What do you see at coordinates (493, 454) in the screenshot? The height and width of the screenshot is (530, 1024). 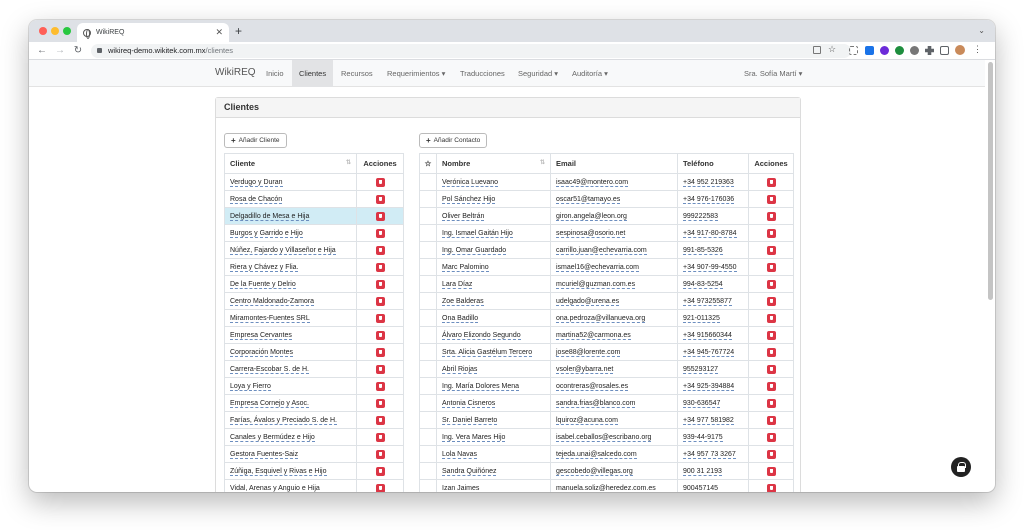 I see `contact-name-cell: Lola Navas` at bounding box center [493, 454].